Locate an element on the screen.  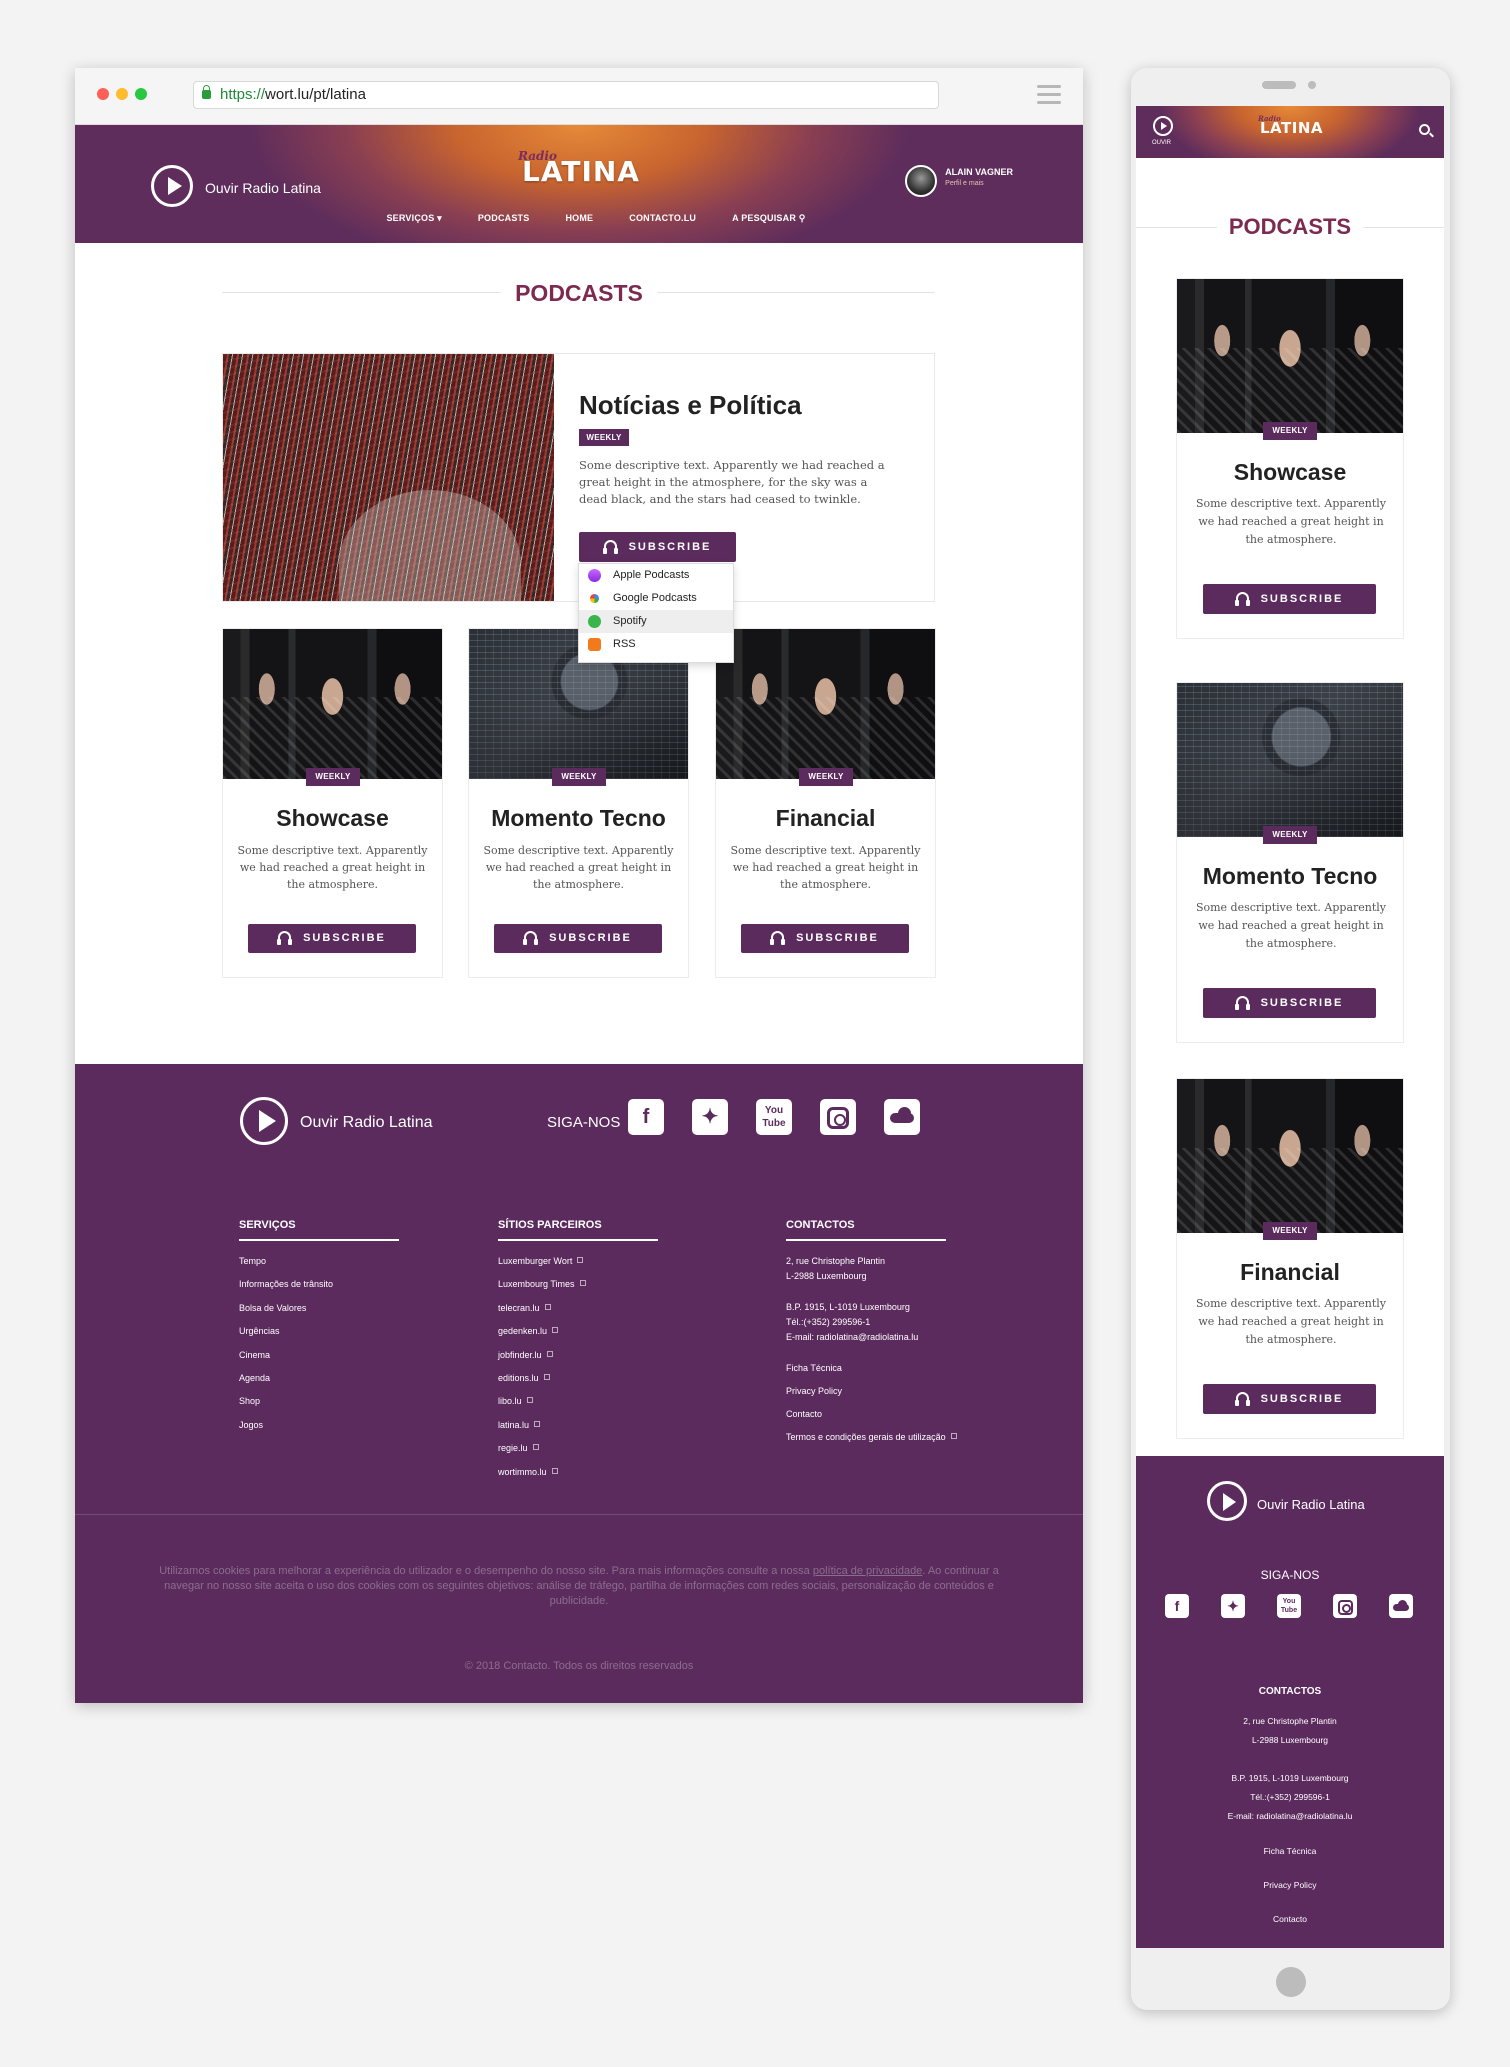
close-window-button is located at coordinates (103, 94).